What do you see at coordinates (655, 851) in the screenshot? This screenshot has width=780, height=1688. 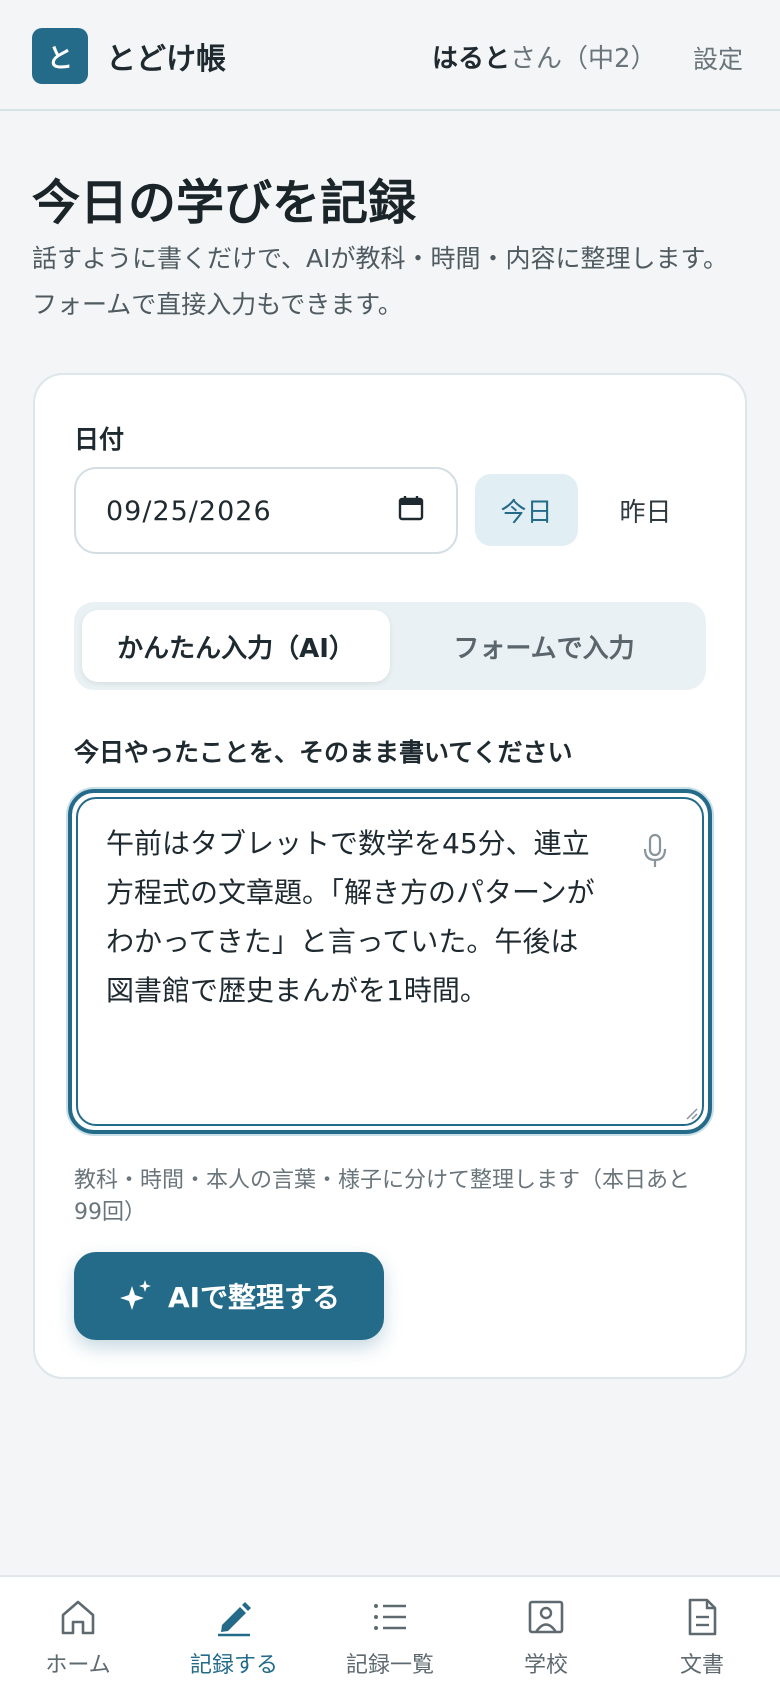 I see `microphone-icon` at bounding box center [655, 851].